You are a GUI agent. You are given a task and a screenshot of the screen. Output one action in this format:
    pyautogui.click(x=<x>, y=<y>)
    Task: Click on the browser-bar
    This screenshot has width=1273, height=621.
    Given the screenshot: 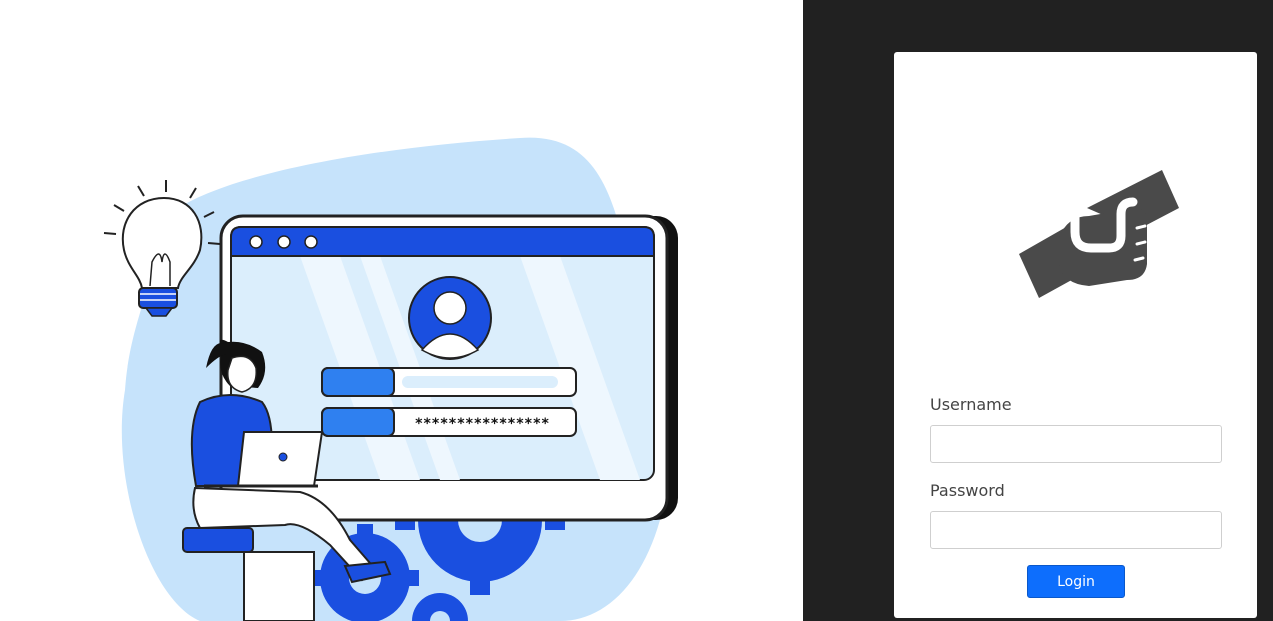 What is the action you would take?
    pyautogui.click(x=442, y=241)
    